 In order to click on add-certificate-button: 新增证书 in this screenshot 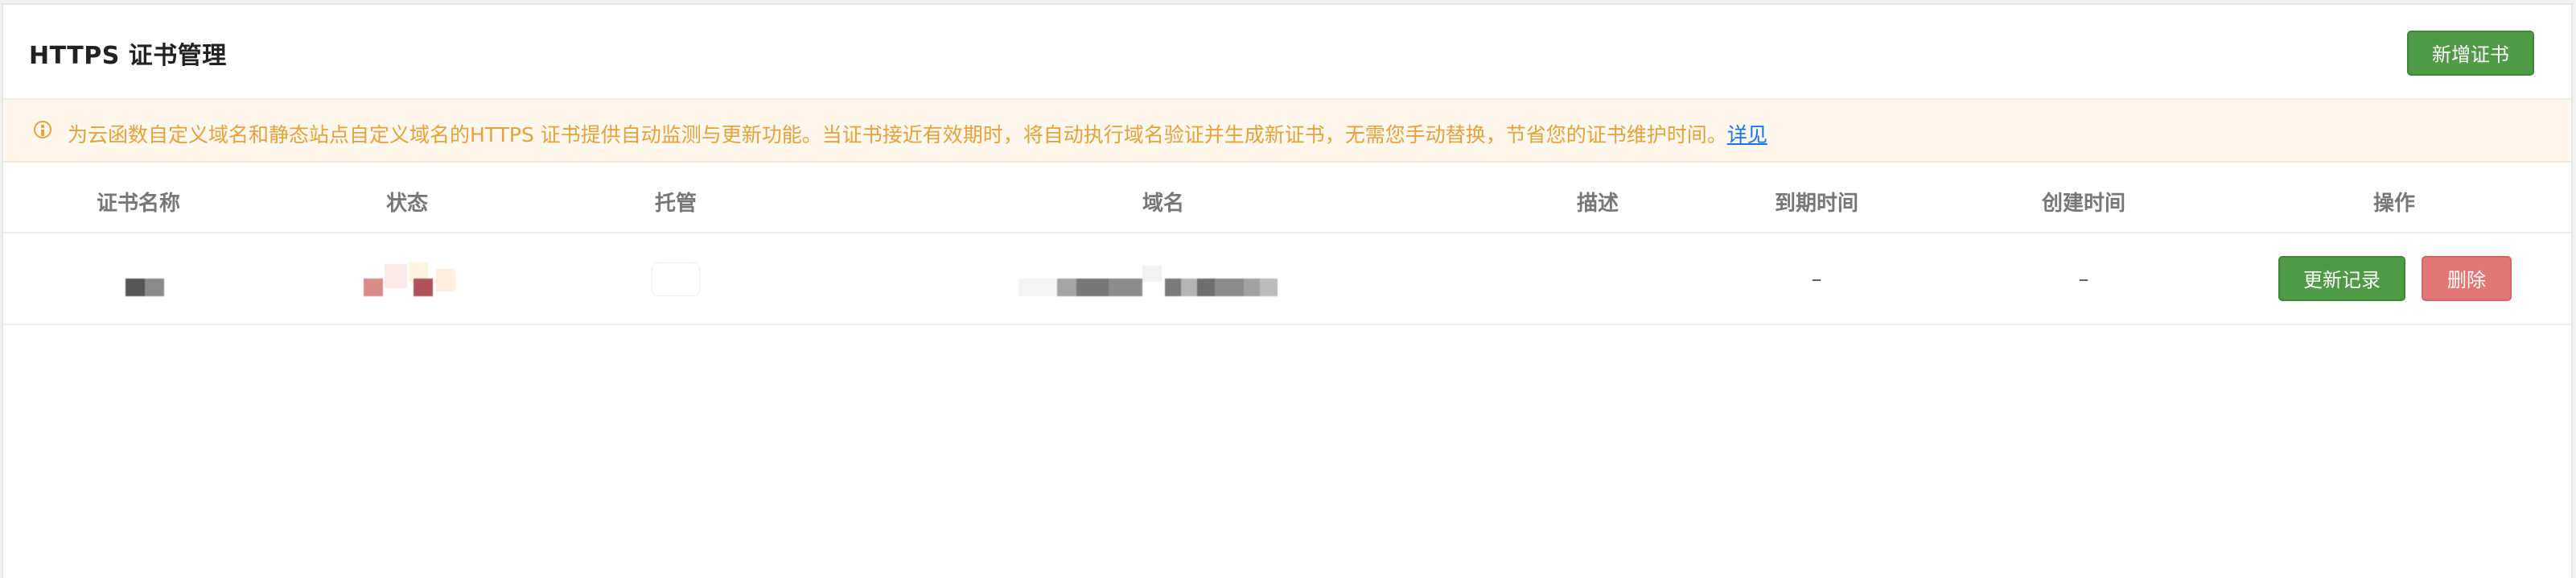, I will do `click(2470, 53)`.